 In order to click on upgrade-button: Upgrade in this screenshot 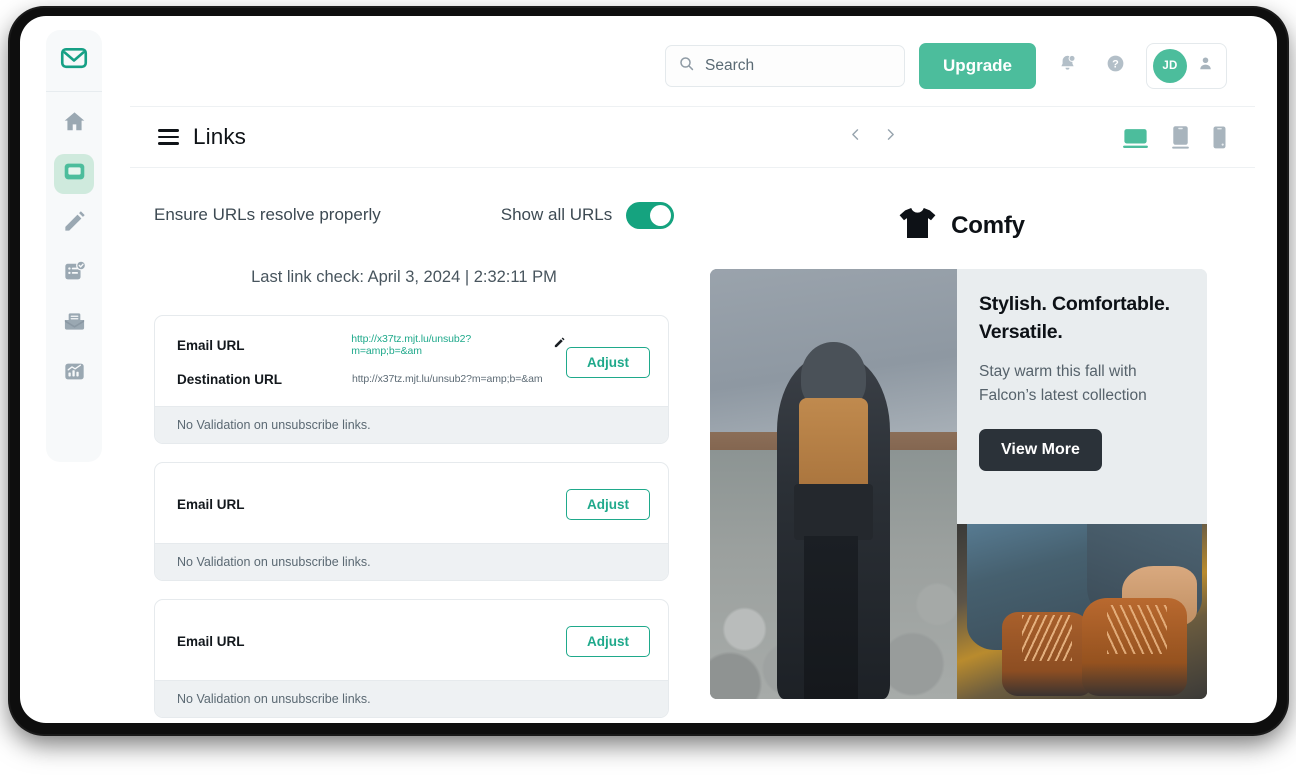, I will do `click(977, 66)`.